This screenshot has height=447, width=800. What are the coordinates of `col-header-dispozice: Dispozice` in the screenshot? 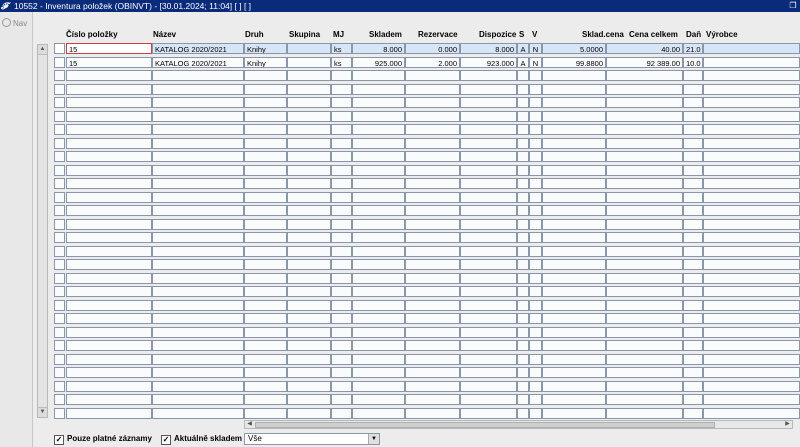 It's located at (497, 35).